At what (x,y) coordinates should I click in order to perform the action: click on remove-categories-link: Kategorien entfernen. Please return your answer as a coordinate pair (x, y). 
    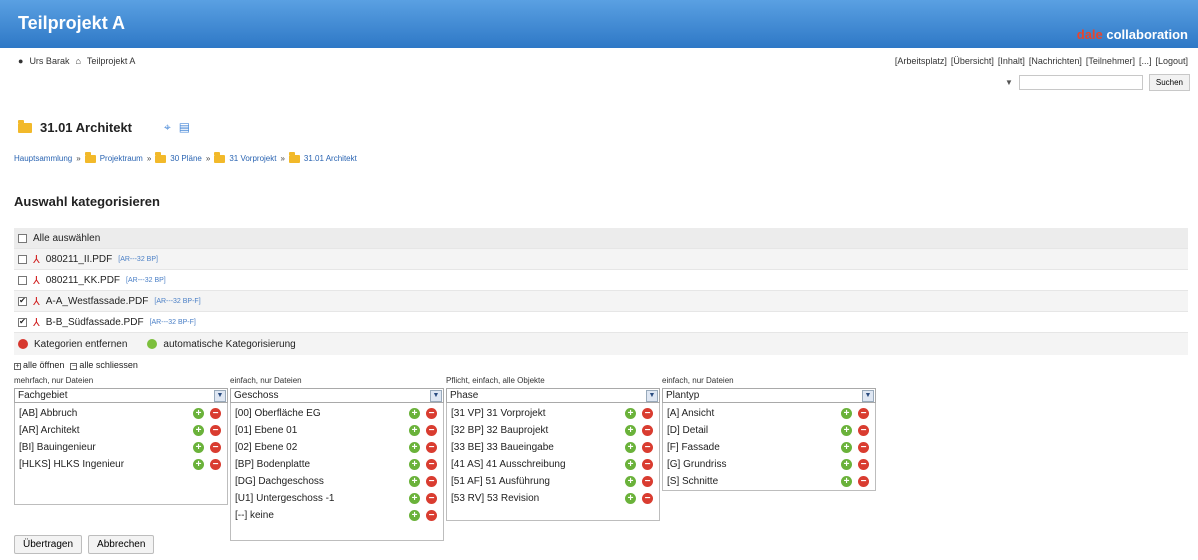
    Looking at the image, I should click on (80, 344).